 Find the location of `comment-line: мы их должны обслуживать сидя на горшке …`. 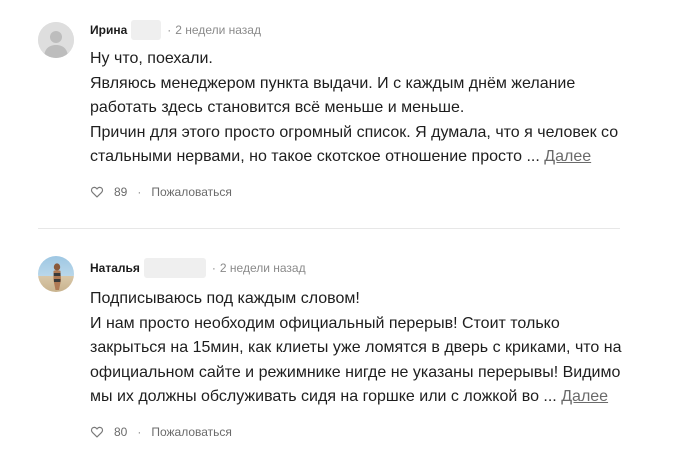

comment-line: мы их должны обслуживать сидя на горшке … is located at coordinates (323, 396).